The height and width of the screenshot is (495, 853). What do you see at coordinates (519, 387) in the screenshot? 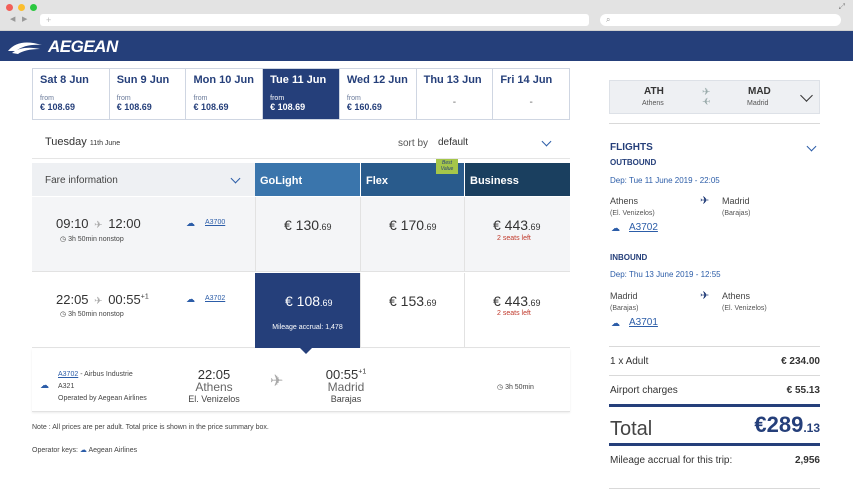
I see `duration-text: 3h 50min` at bounding box center [519, 387].